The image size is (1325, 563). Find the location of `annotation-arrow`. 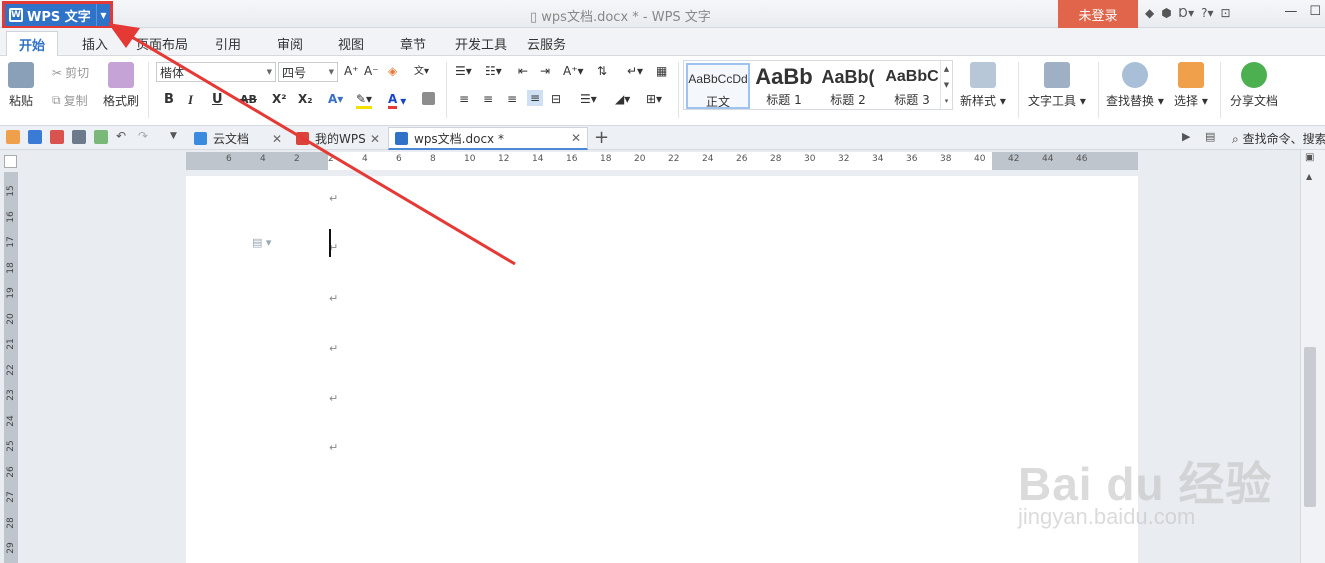

annotation-arrow is located at coordinates (312, 144).